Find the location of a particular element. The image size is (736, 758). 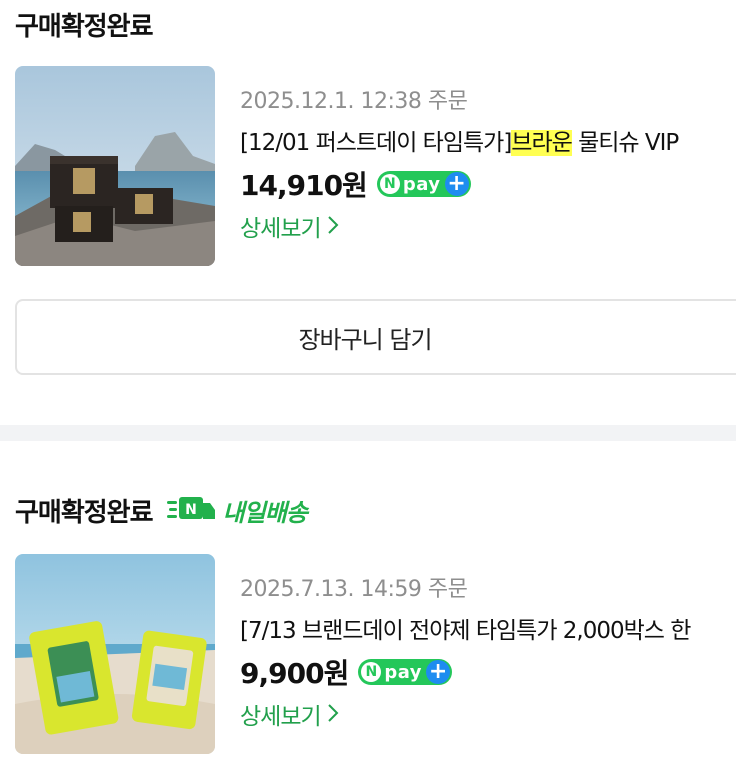

order-status-row: 구매확정완료 N 내일배송 is located at coordinates (161, 510).